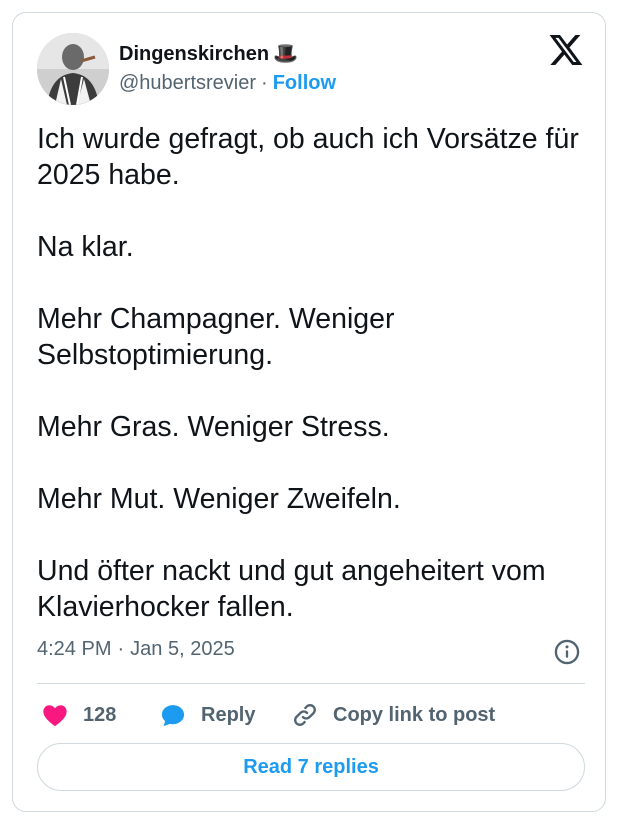 This screenshot has width=620, height=826. I want to click on copy-link-label: Copy link to post, so click(414, 714).